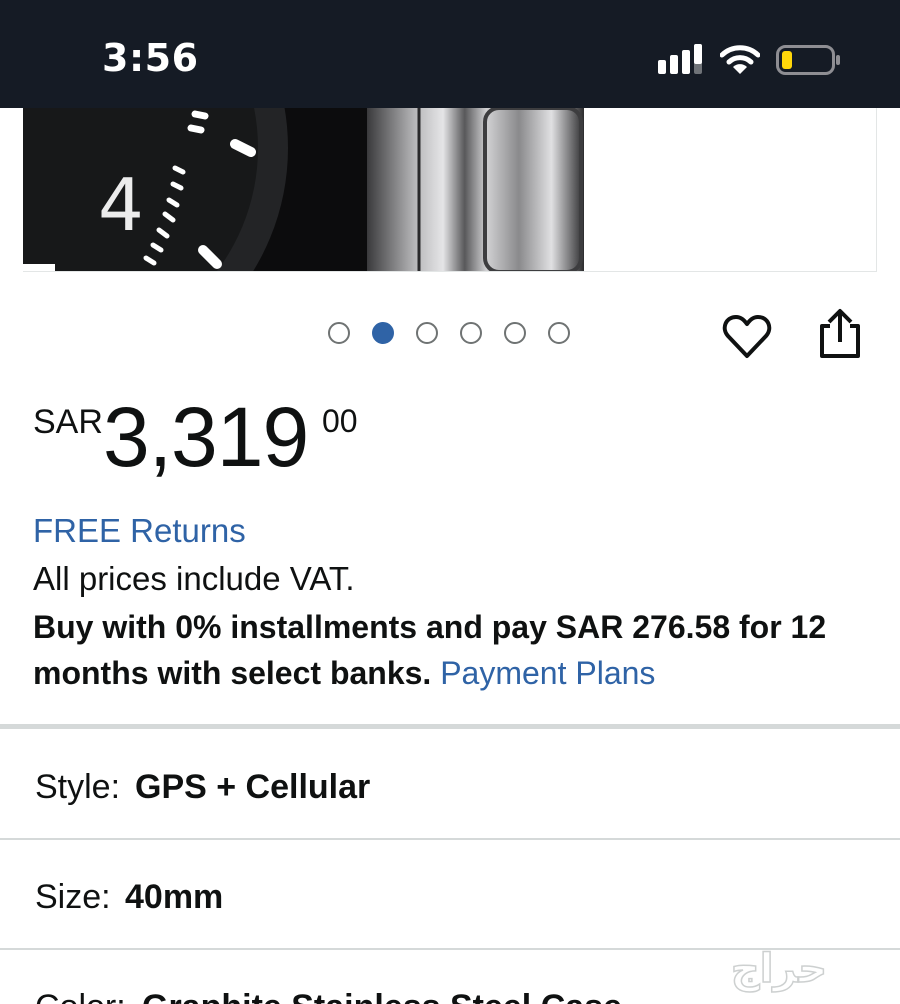 The width and height of the screenshot is (900, 1004). What do you see at coordinates (450, 54) in the screenshot?
I see `status-bar: 3:56` at bounding box center [450, 54].